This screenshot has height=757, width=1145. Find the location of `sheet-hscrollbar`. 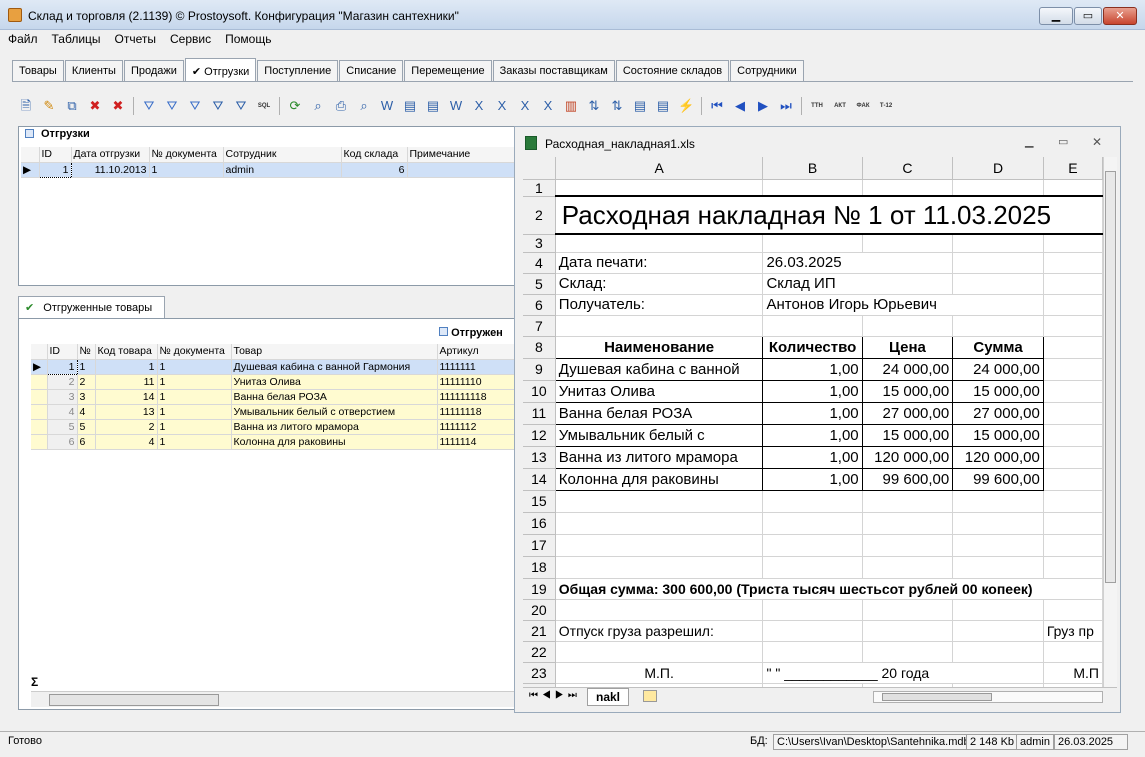

sheet-hscrollbar is located at coordinates (988, 697).